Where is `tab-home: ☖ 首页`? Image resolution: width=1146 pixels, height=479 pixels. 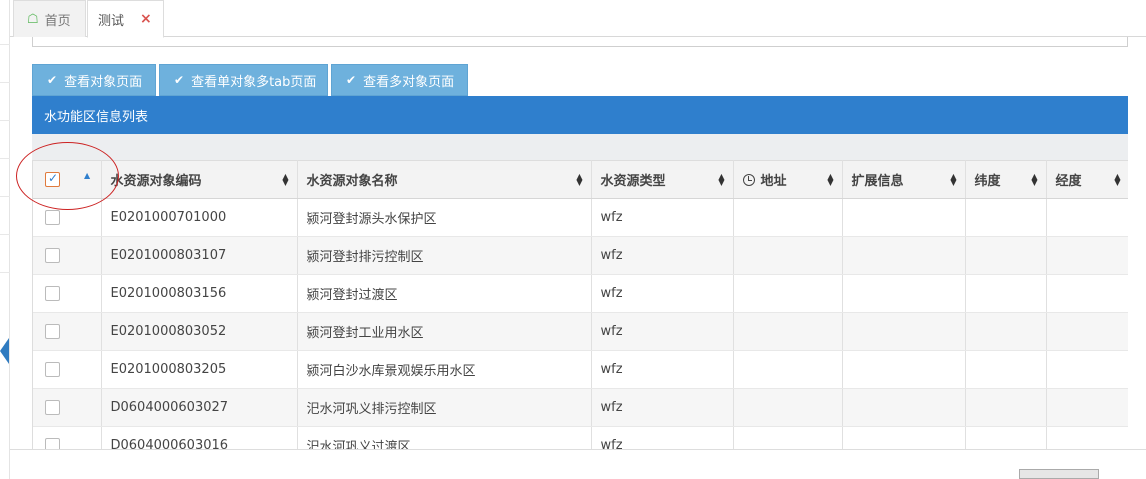
tab-home: ☖ 首页 is located at coordinates (49, 18).